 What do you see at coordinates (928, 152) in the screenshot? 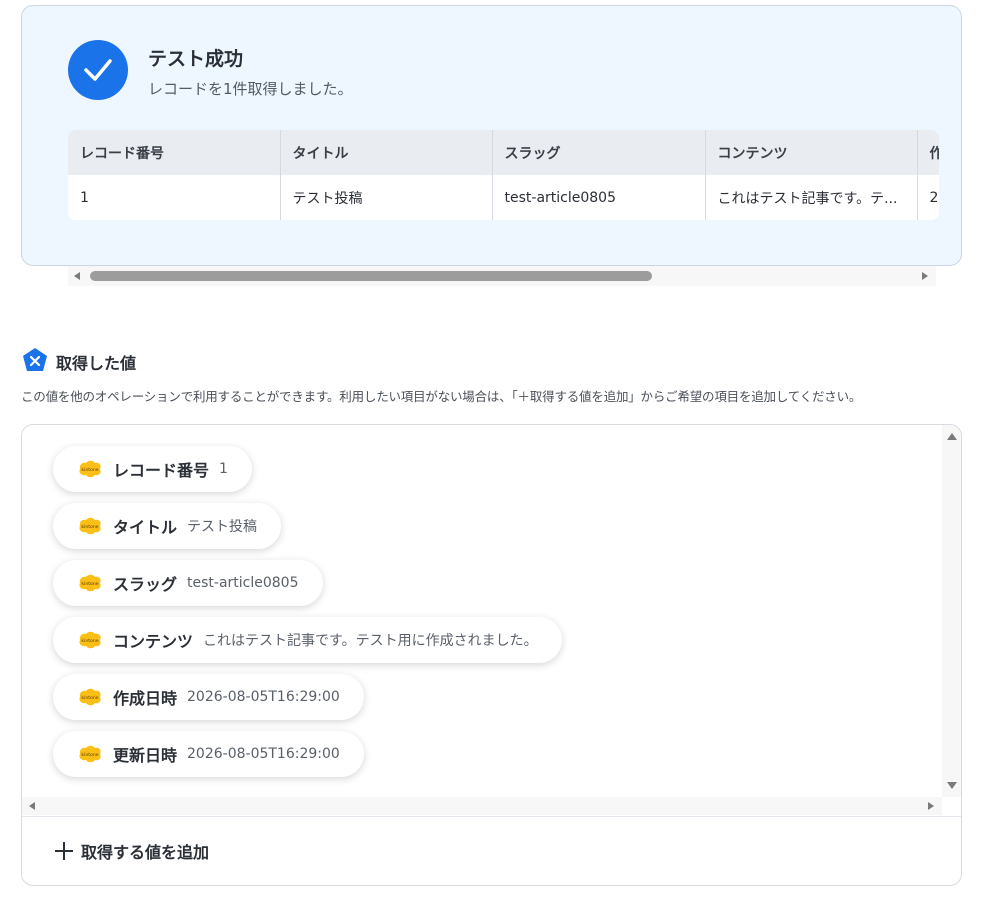
I see `column-header: 作` at bounding box center [928, 152].